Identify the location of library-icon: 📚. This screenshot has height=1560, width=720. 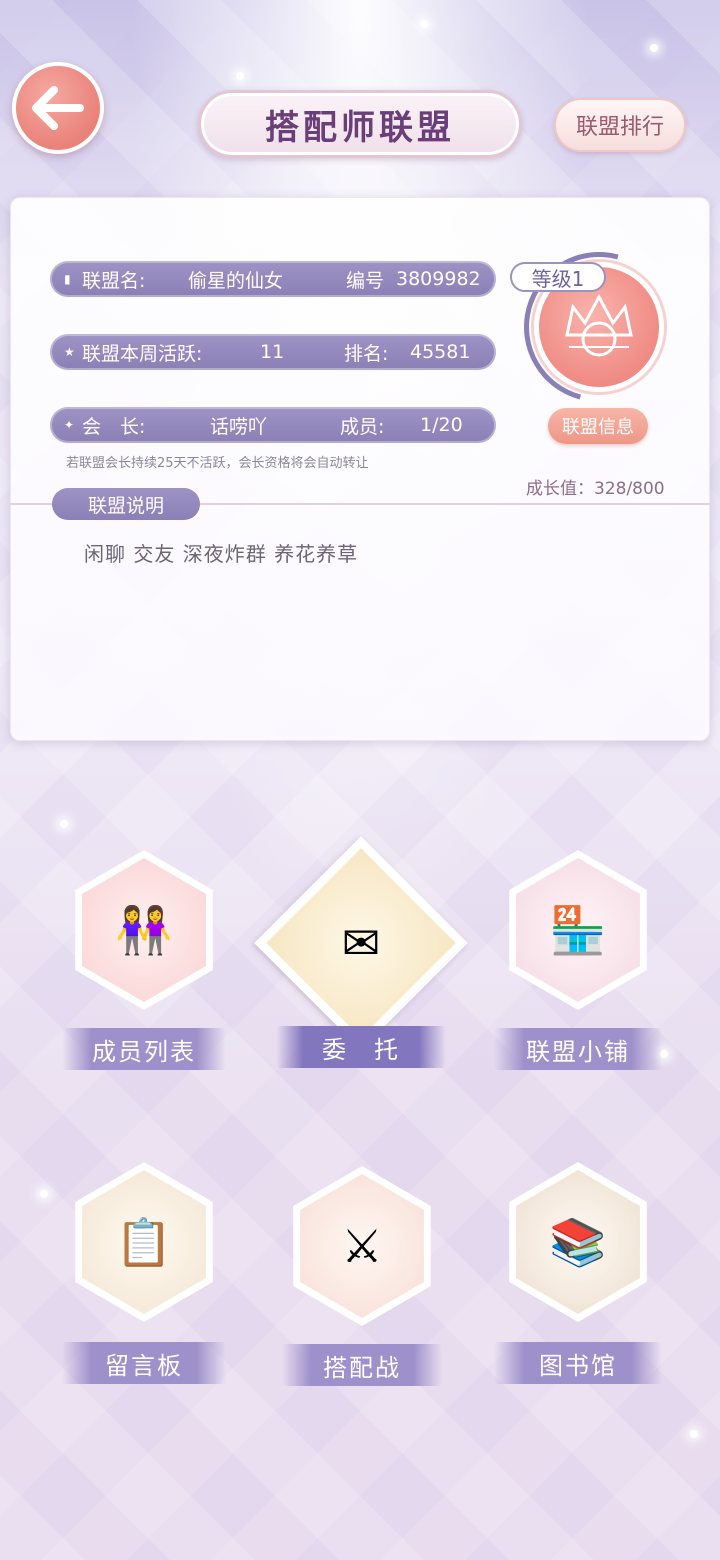
(578, 1242).